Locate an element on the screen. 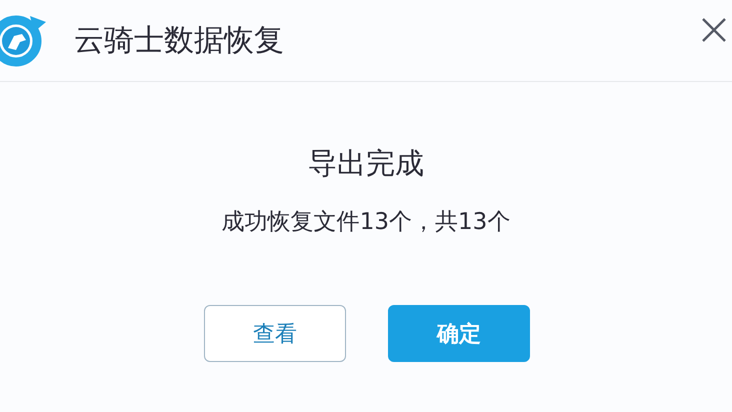 This screenshot has width=732, height=412. close-icon is located at coordinates (714, 30).